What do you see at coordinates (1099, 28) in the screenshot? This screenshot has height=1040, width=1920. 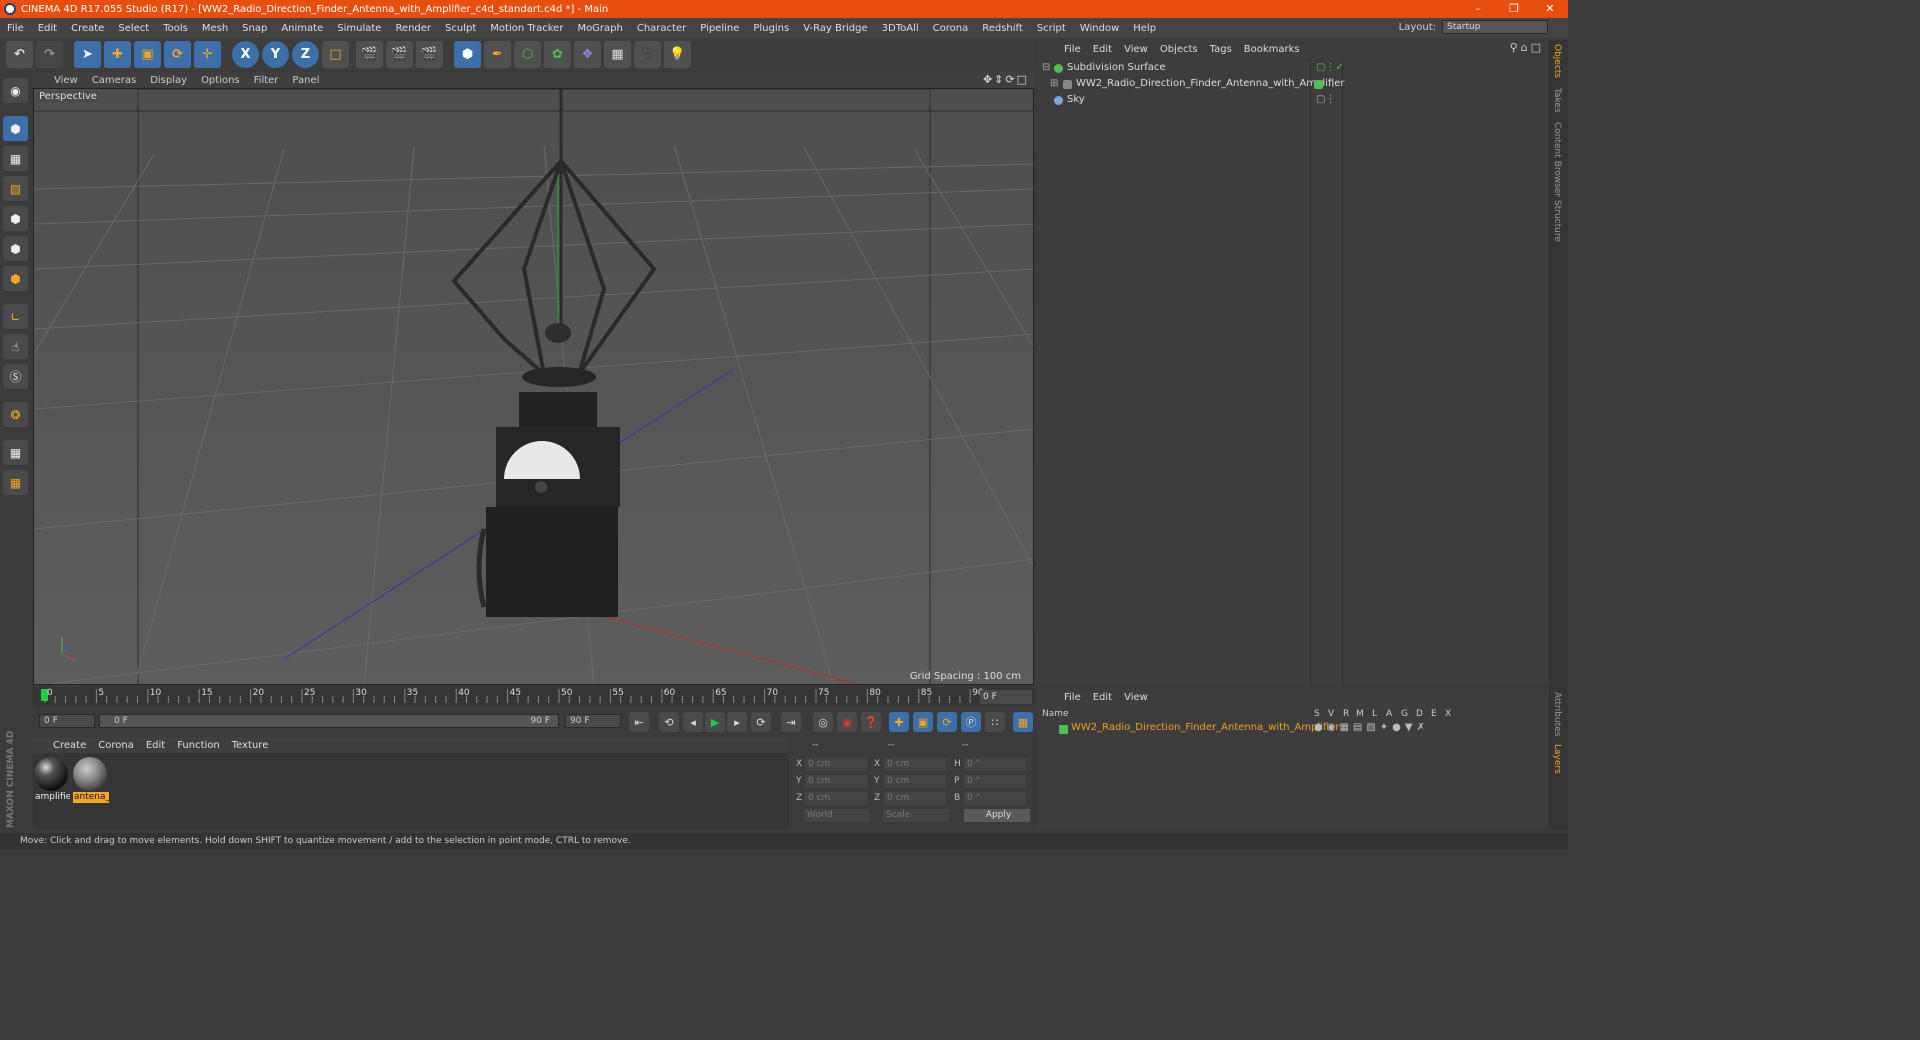 I see `menu-window: Window` at bounding box center [1099, 28].